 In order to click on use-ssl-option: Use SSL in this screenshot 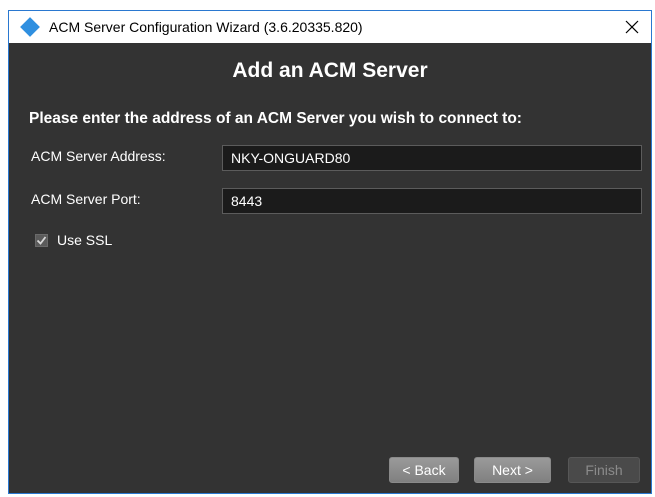, I will do `click(73, 240)`.